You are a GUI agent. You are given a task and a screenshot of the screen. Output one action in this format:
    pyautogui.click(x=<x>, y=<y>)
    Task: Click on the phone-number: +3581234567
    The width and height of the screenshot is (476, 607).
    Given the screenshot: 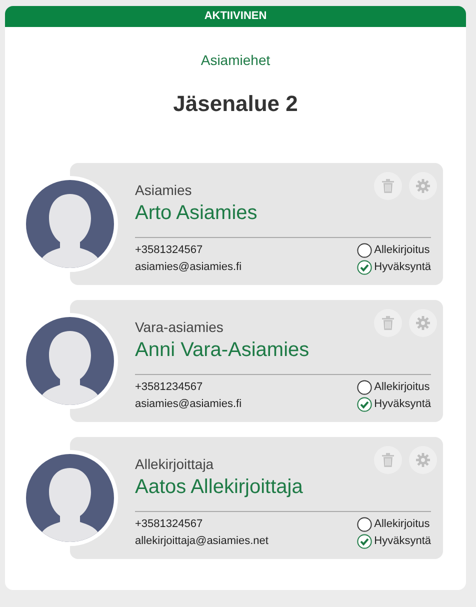 What is the action you would take?
    pyautogui.click(x=169, y=387)
    